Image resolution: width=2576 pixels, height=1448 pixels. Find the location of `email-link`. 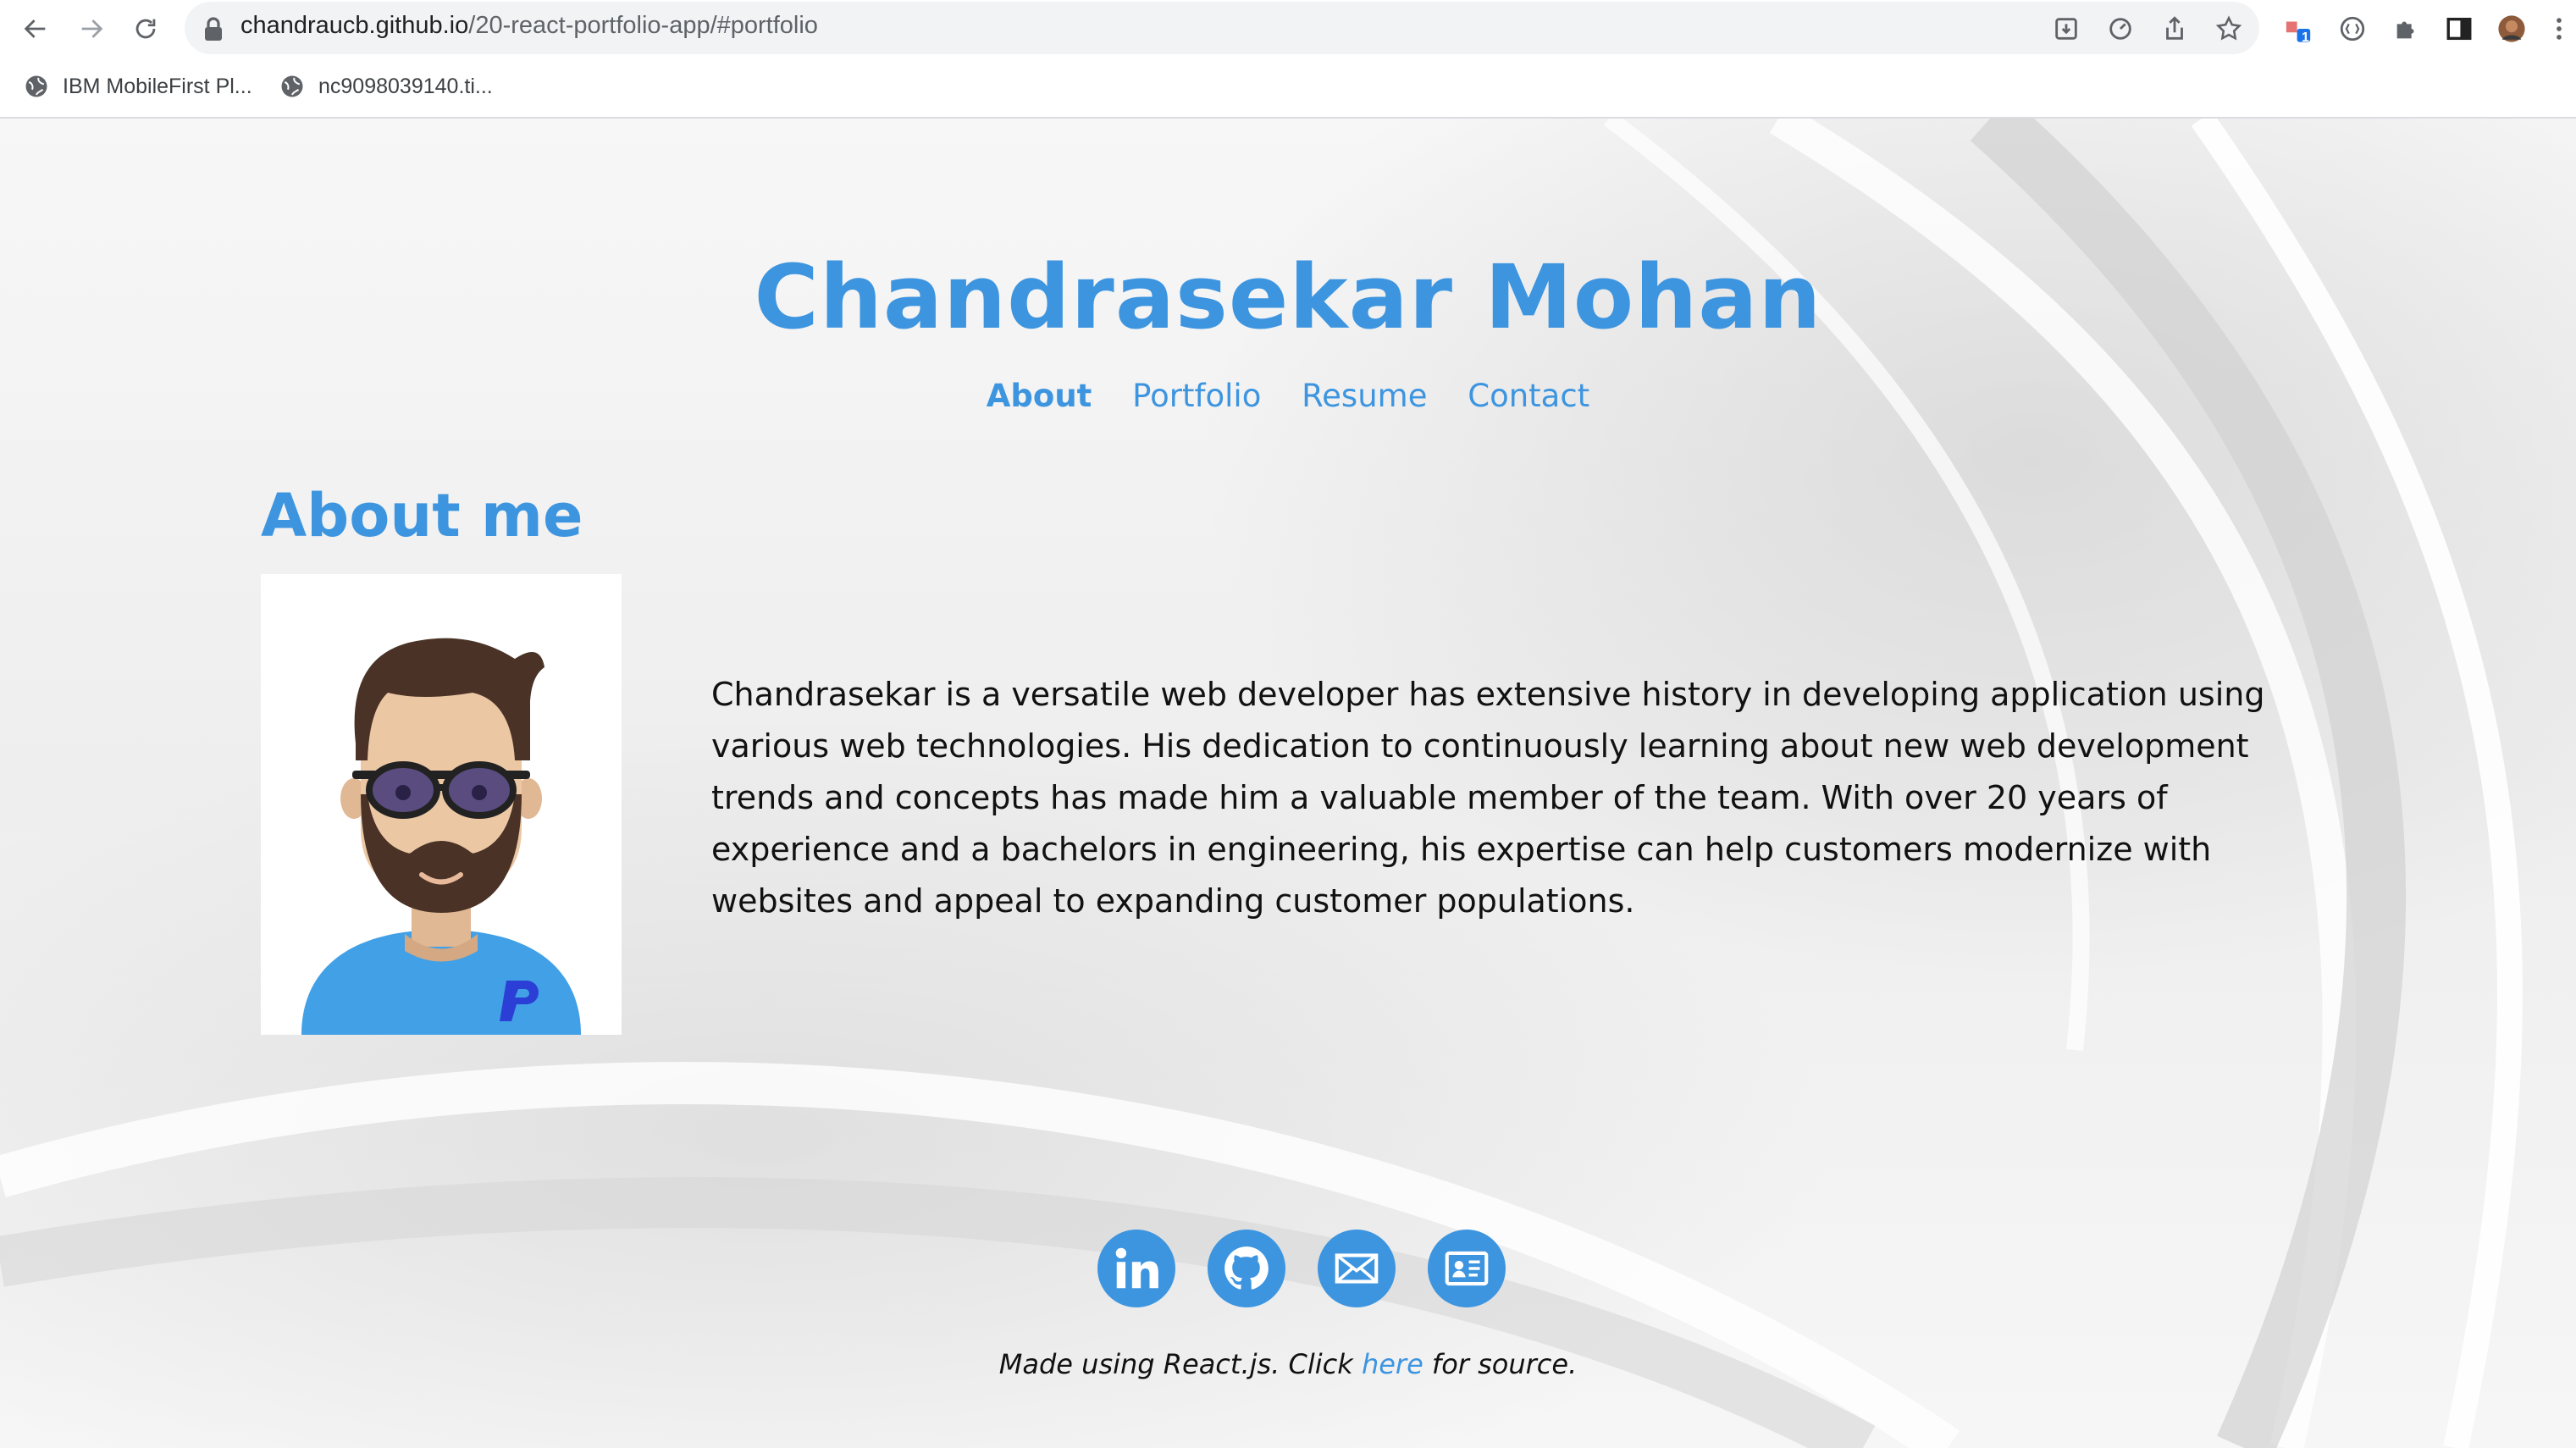

email-link is located at coordinates (1357, 1268).